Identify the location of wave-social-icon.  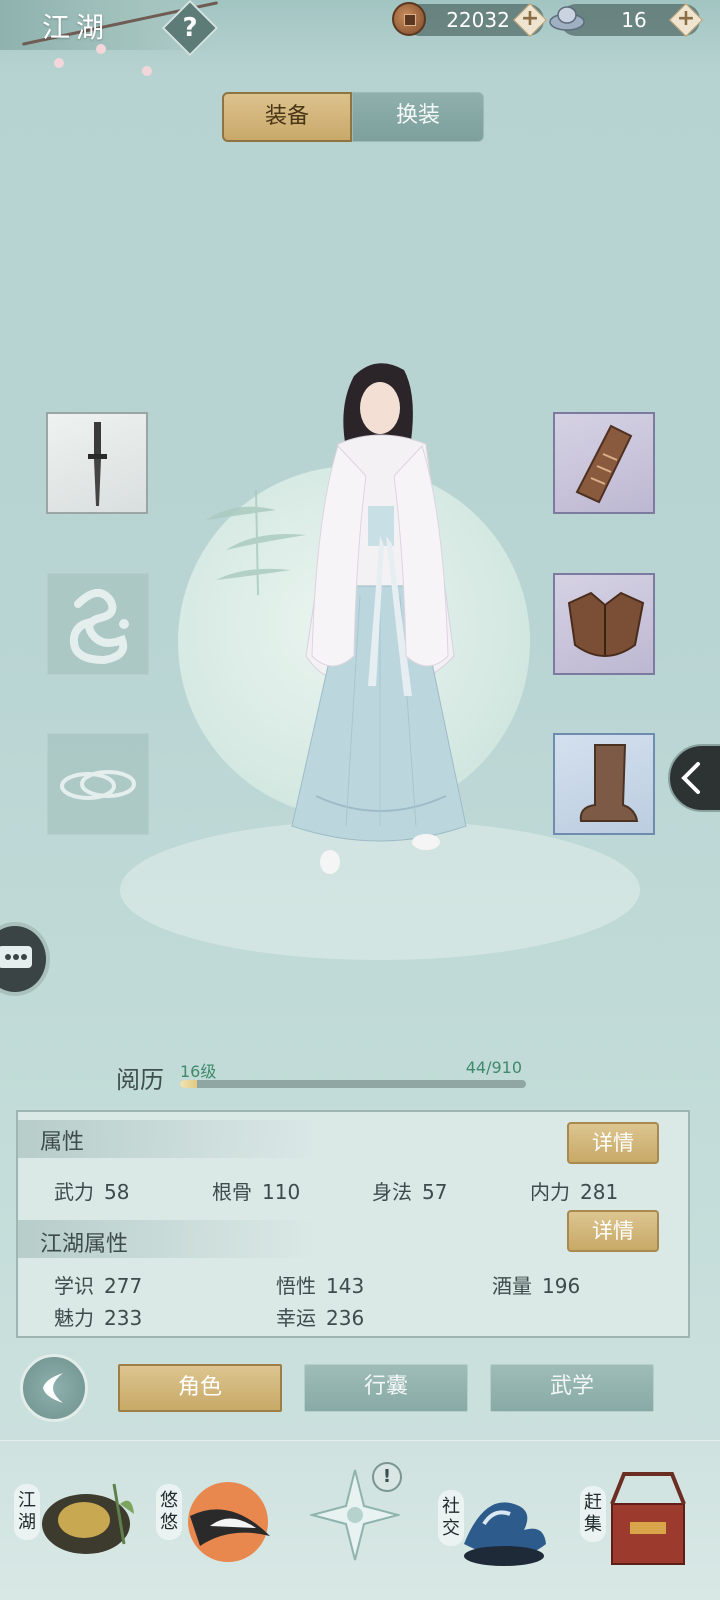
(504, 1524).